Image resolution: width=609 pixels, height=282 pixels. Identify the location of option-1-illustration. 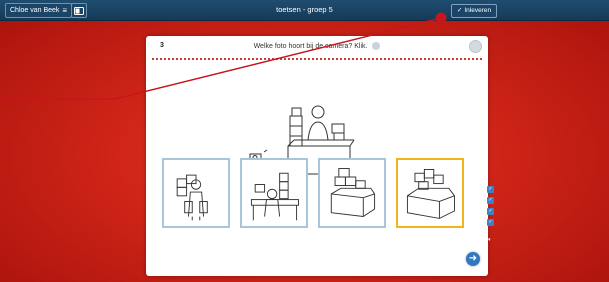
(192, 197).